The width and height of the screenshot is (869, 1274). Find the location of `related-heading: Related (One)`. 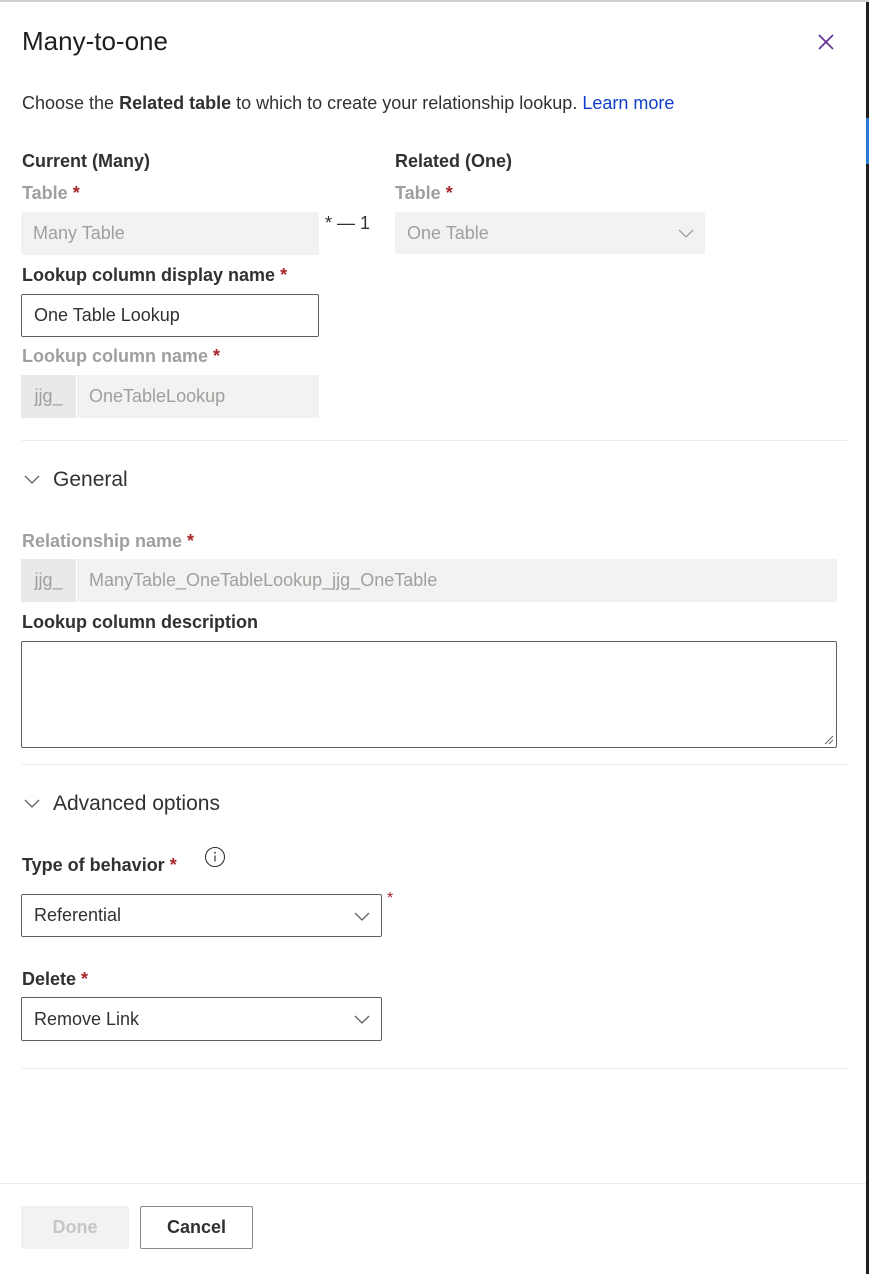

related-heading: Related (One) is located at coordinates (454, 161).